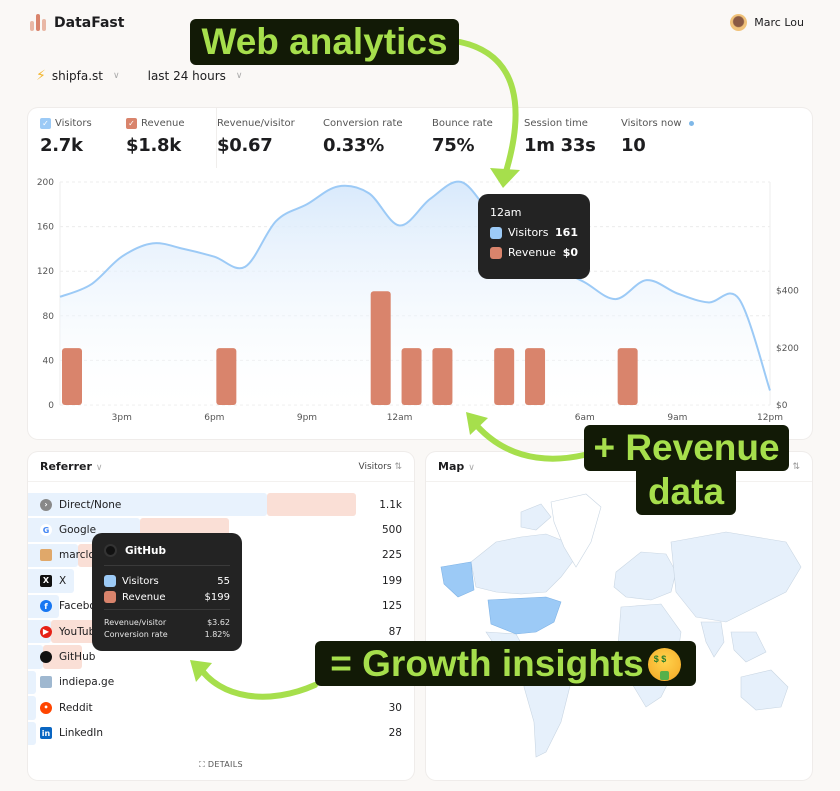 This screenshot has height=791, width=840. What do you see at coordinates (221, 733) in the screenshot?
I see `referrer-row: in LinkedIn 28` at bounding box center [221, 733].